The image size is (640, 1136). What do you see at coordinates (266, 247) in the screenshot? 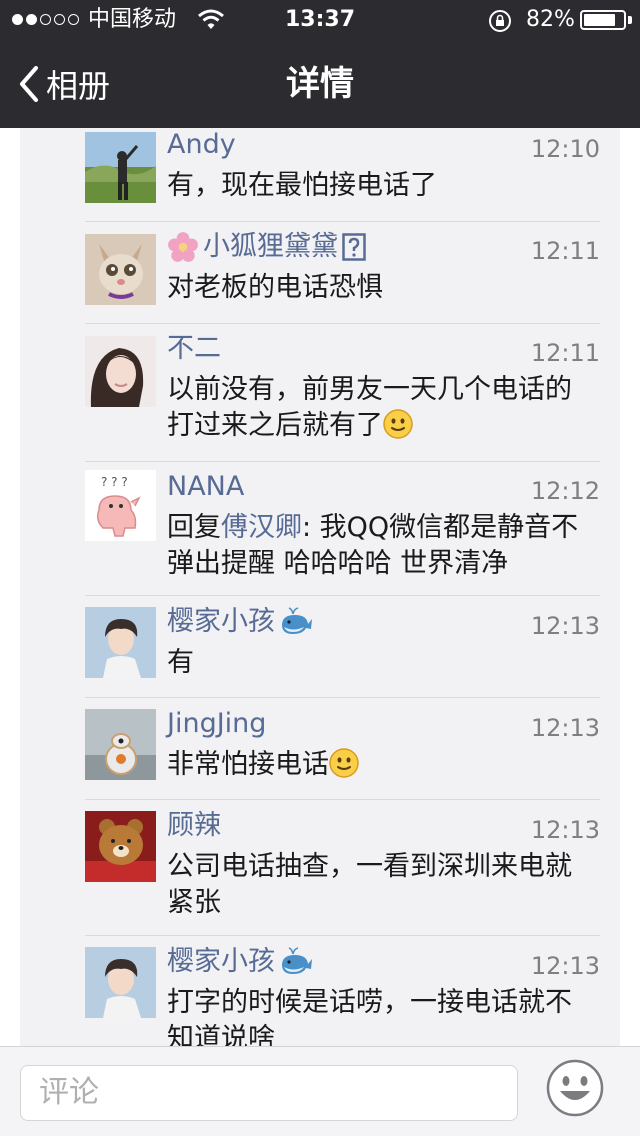
I see `comment-author: 小狐狸黛黛` at bounding box center [266, 247].